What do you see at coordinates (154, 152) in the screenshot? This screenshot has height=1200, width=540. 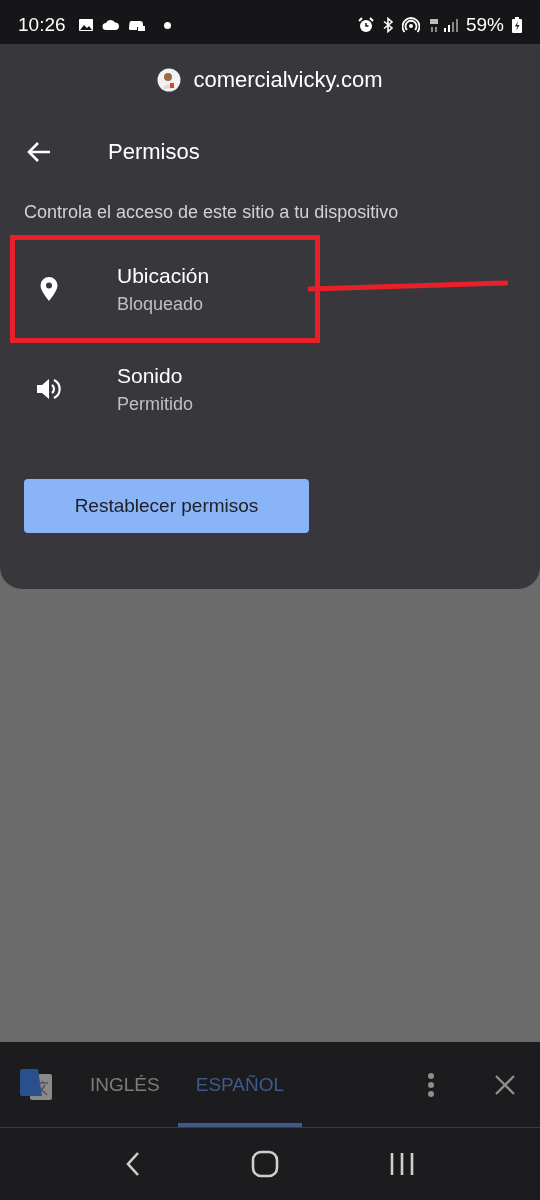 I see `page-title: Permisos` at bounding box center [154, 152].